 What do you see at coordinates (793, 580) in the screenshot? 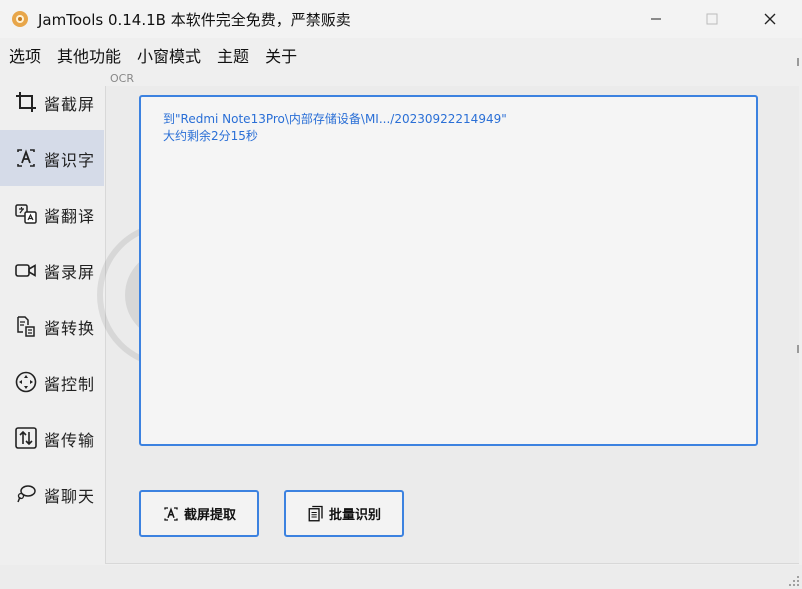
I see `resize-grip-icon` at bounding box center [793, 580].